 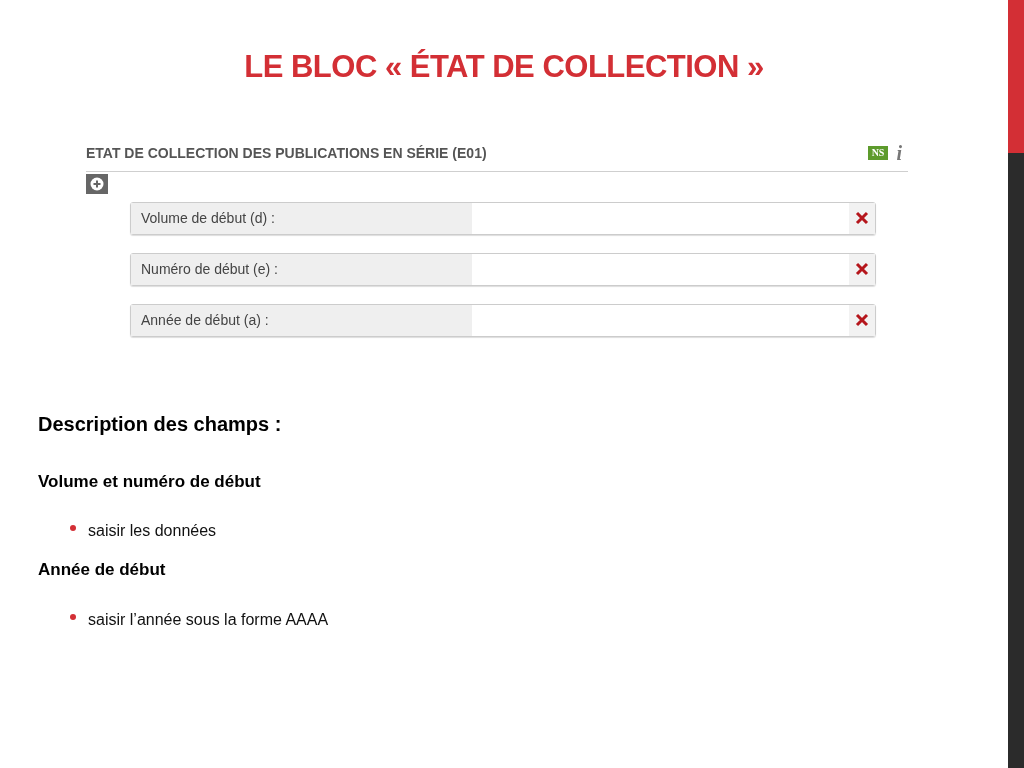 I want to click on plus-circle-icon, so click(x=97, y=183).